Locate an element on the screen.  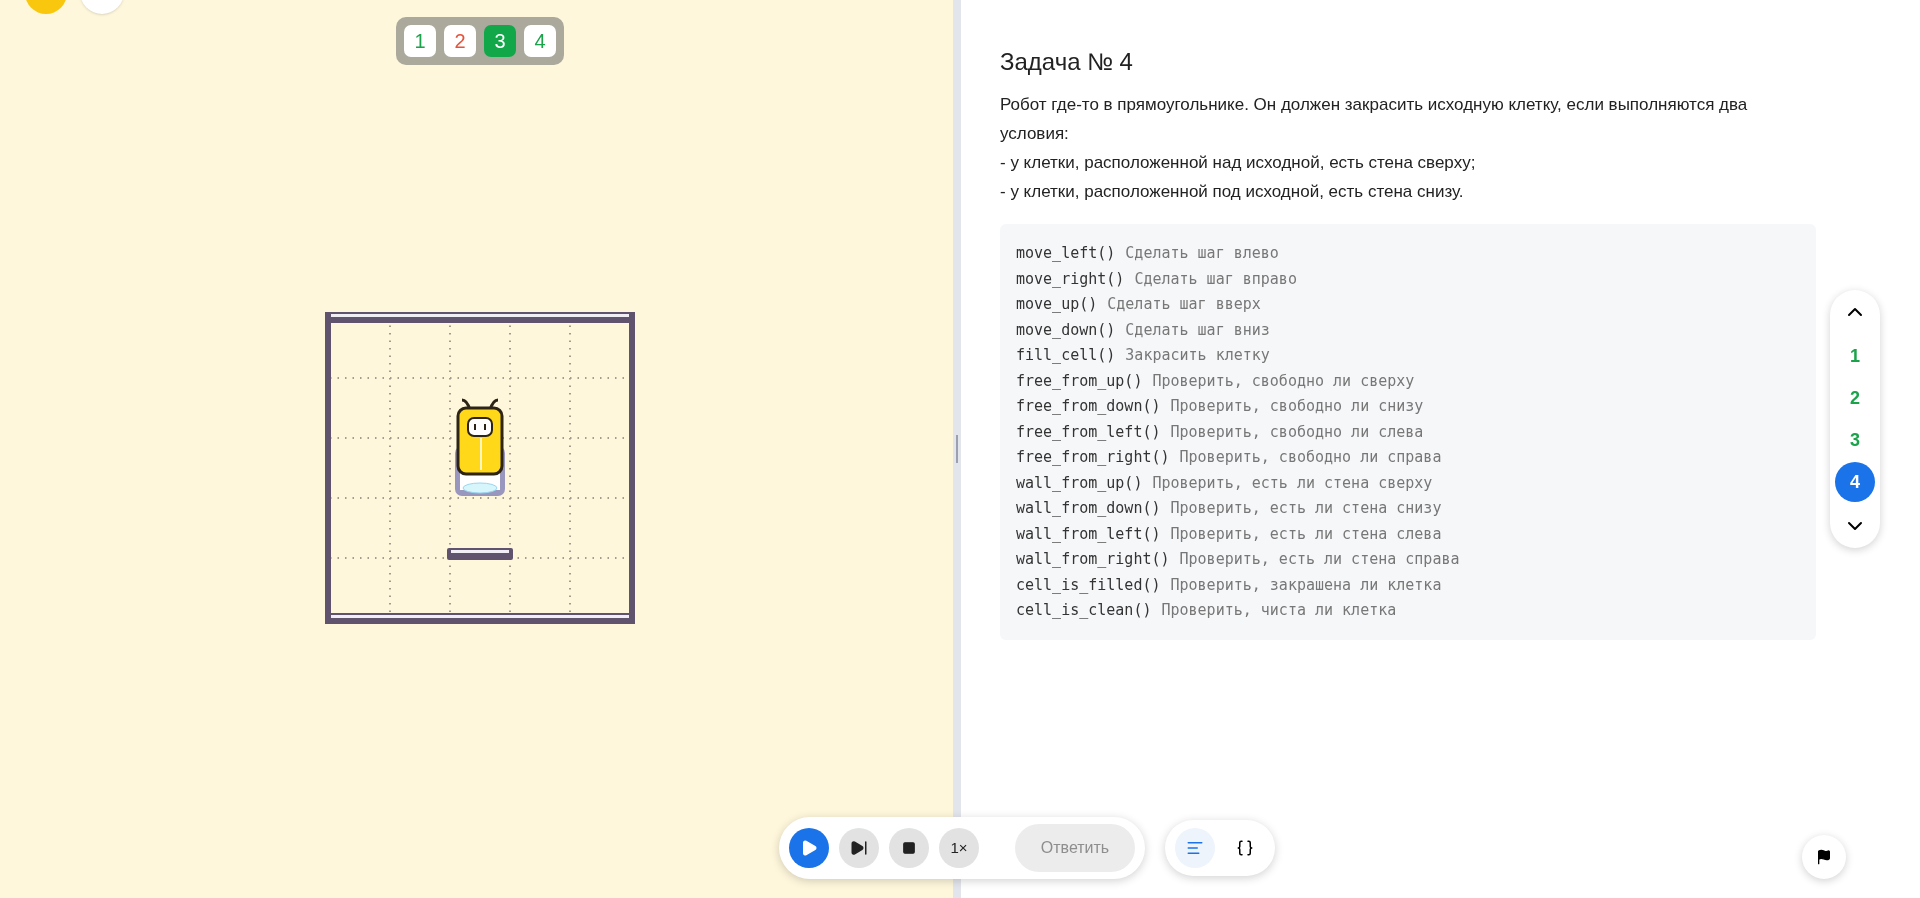
command-description: Сделать шаг вниз is located at coordinates (1197, 330).